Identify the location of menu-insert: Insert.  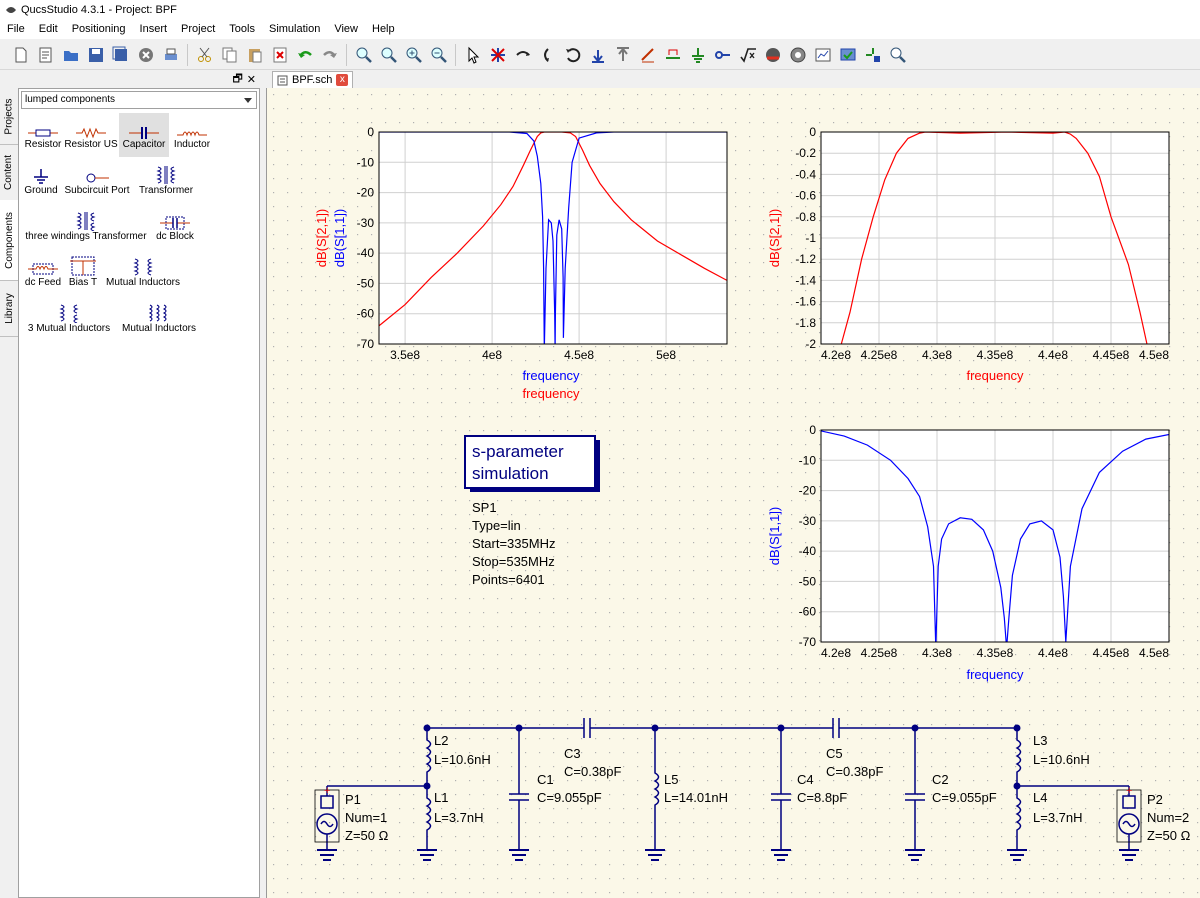
(154, 29).